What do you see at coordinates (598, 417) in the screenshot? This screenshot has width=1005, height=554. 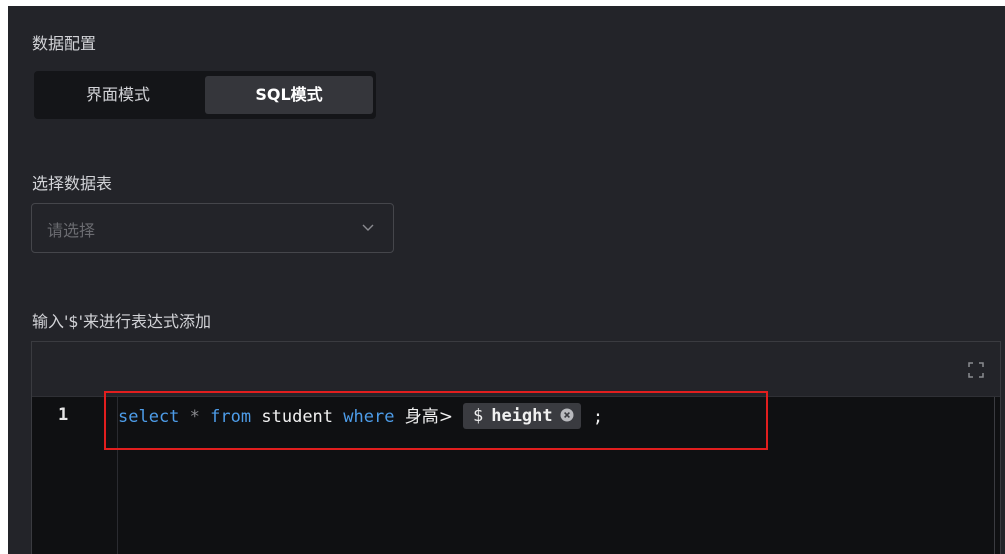 I see `statement-terminator: ;` at bounding box center [598, 417].